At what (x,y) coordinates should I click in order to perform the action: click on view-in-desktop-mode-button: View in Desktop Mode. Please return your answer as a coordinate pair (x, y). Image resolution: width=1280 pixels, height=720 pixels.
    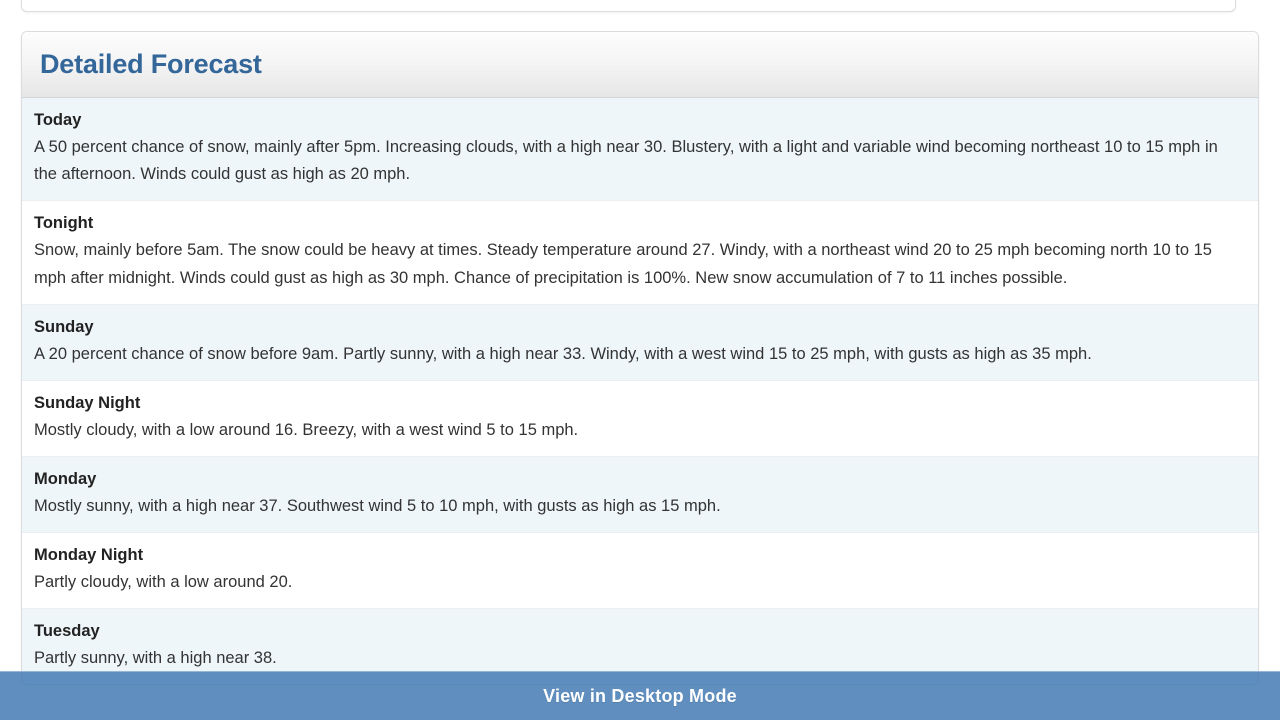
    Looking at the image, I should click on (640, 695).